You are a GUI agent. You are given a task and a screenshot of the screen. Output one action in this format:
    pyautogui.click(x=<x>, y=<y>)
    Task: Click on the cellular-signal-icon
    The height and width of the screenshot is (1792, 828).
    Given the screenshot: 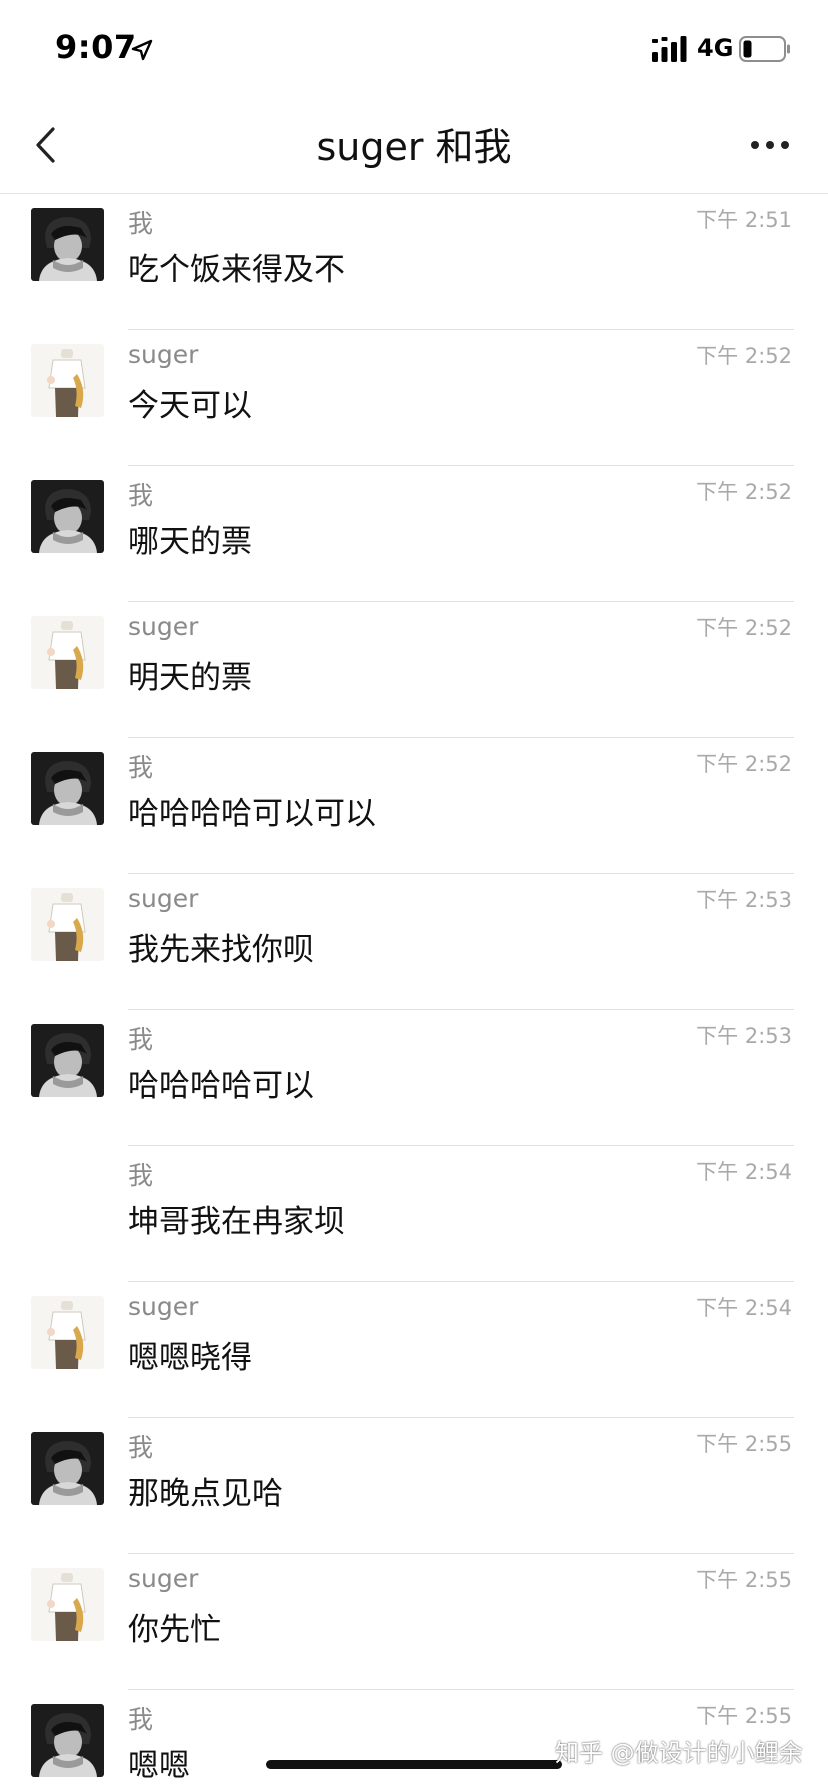 What is the action you would take?
    pyautogui.click(x=669, y=49)
    